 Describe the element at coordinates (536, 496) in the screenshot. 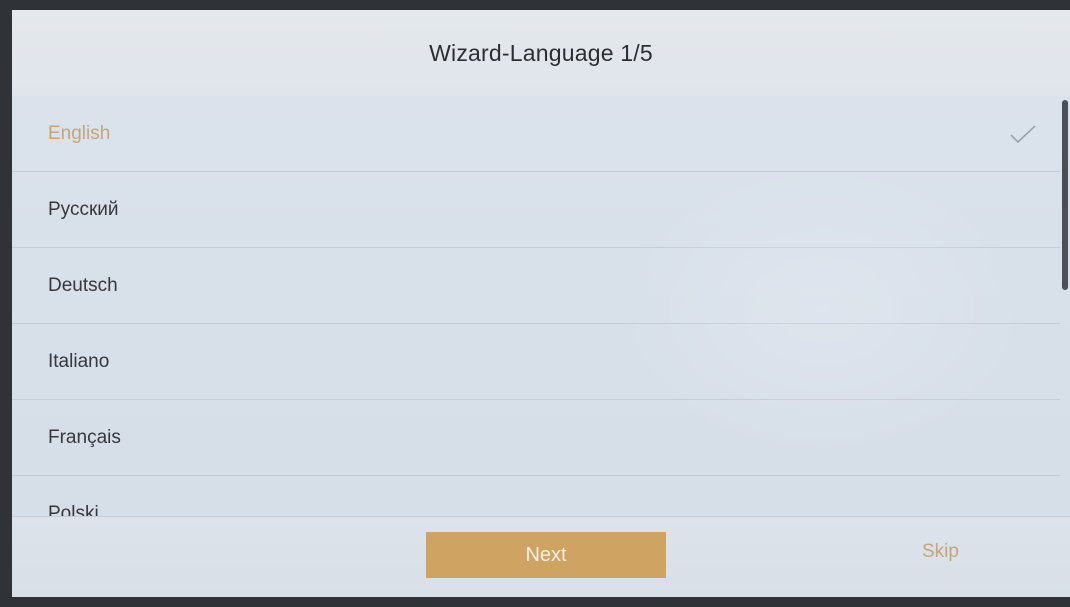

I see `language-item-polish: Polski` at that location.